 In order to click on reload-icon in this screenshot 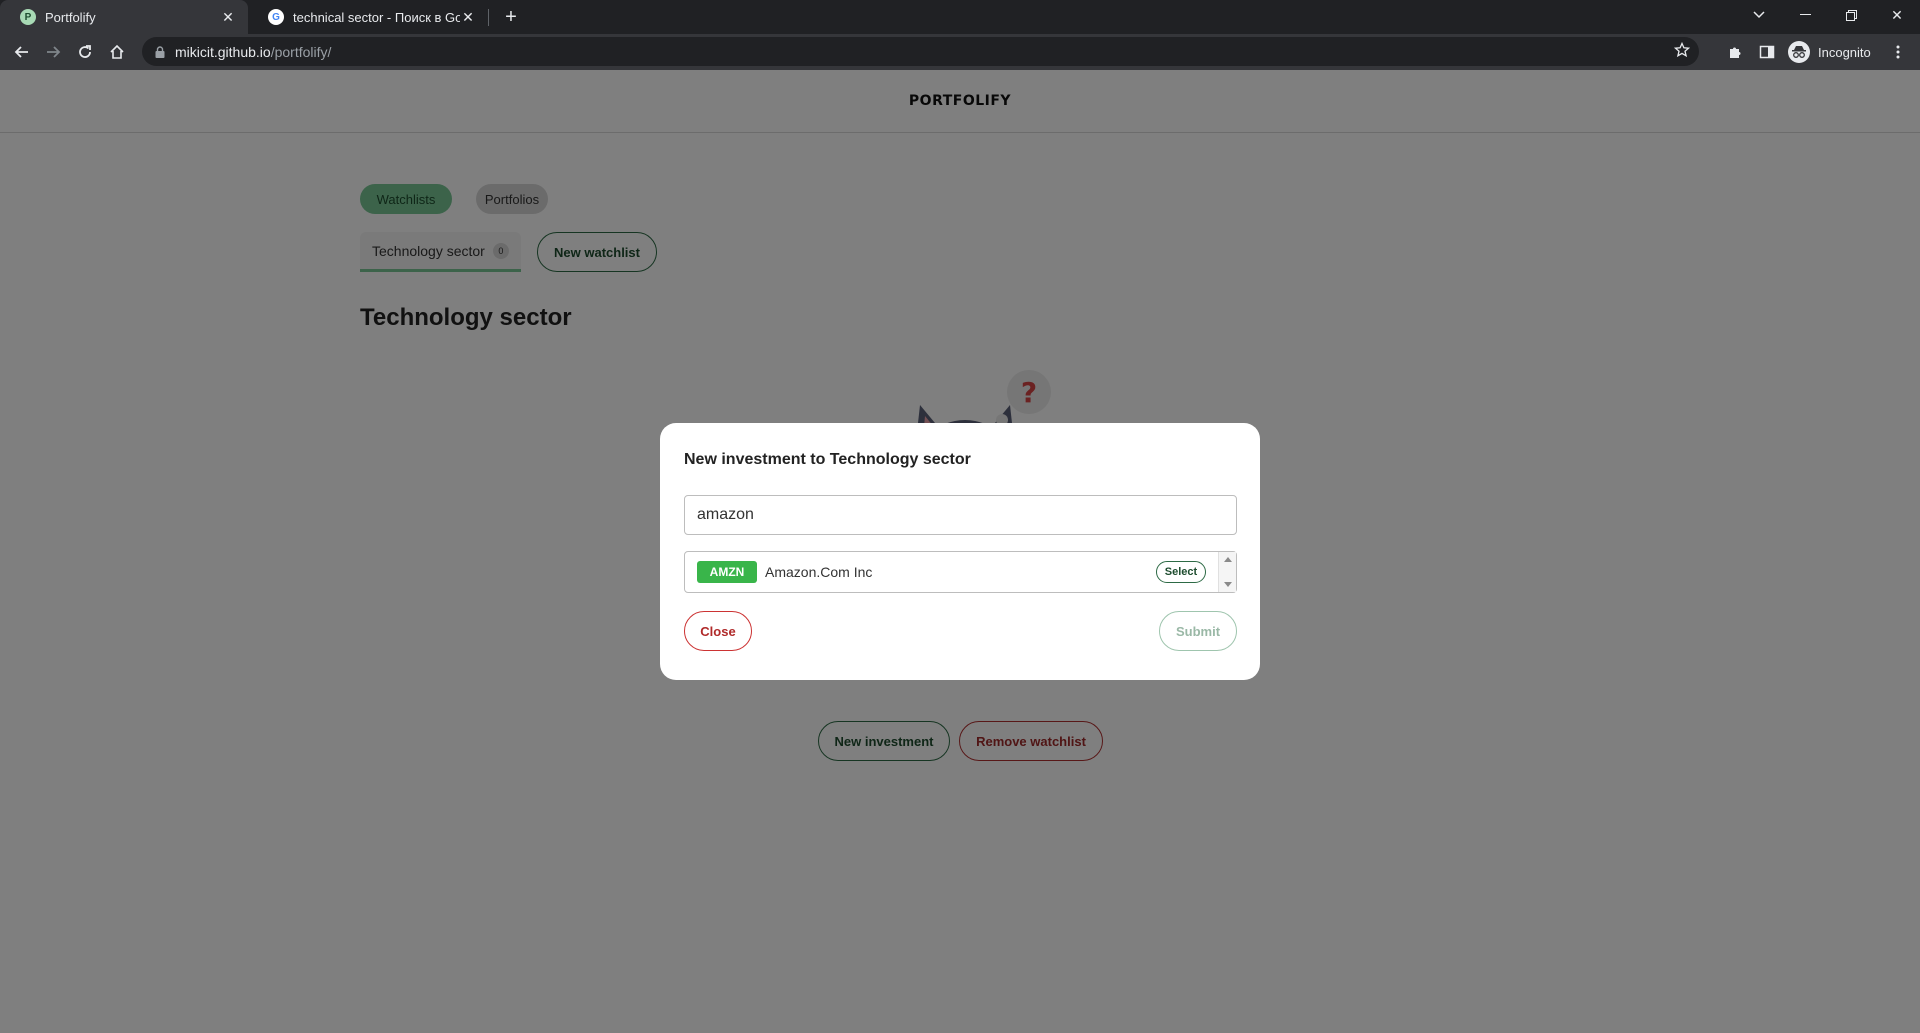, I will do `click(85, 52)`.